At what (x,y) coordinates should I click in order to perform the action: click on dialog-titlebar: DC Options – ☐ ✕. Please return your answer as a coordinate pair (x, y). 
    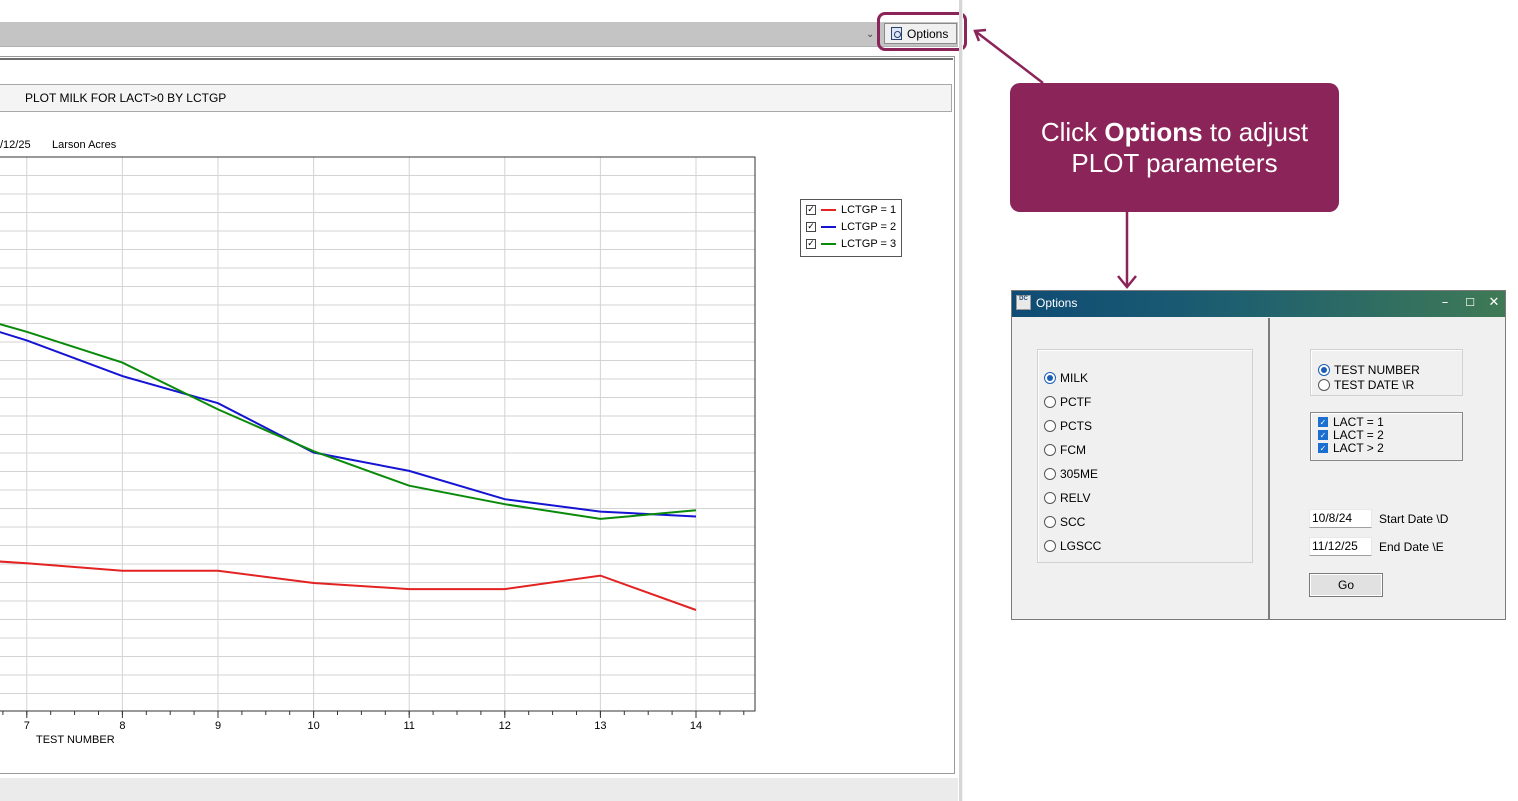
    Looking at the image, I should click on (1258, 304).